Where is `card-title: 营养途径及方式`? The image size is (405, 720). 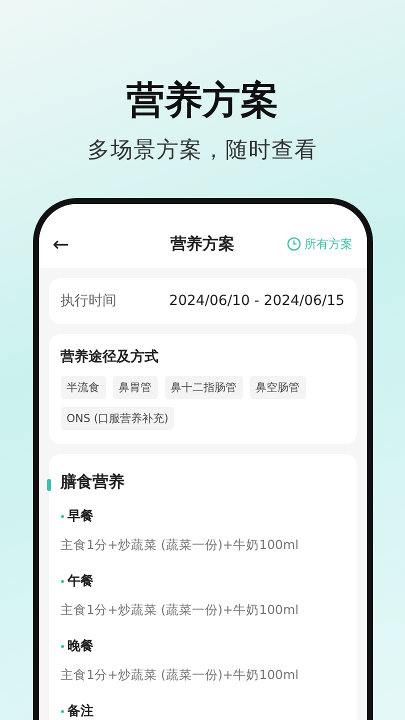 card-title: 营养途径及方式 is located at coordinates (110, 357).